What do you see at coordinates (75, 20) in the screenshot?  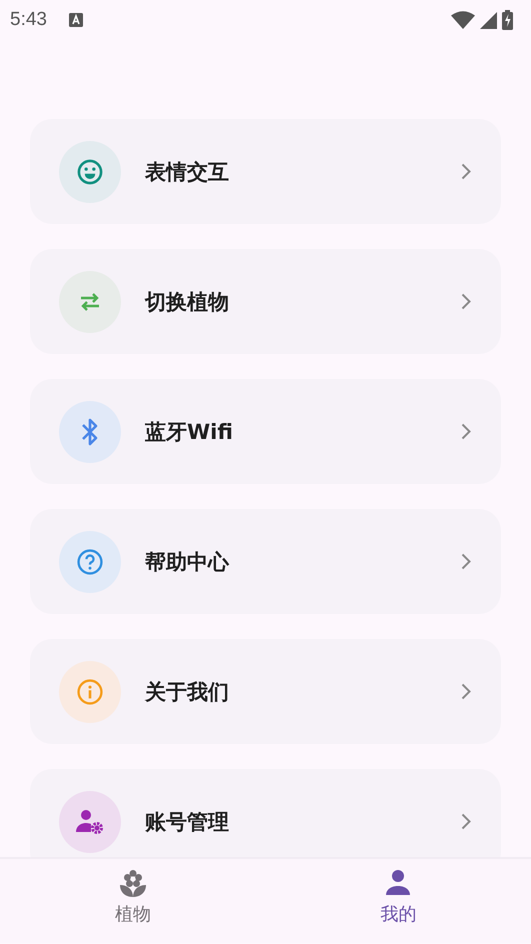 I see `keyboard-a-icon` at bounding box center [75, 20].